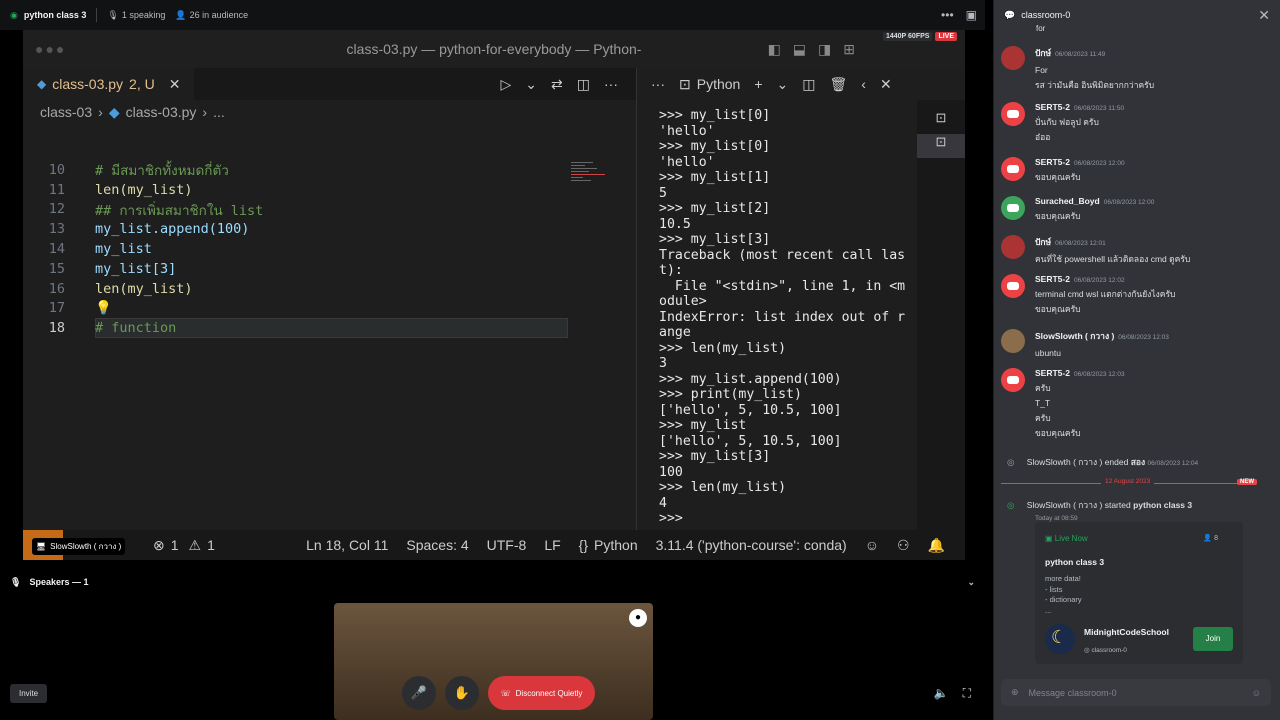  I want to click on trash-icon: 🗑, so click(838, 84).